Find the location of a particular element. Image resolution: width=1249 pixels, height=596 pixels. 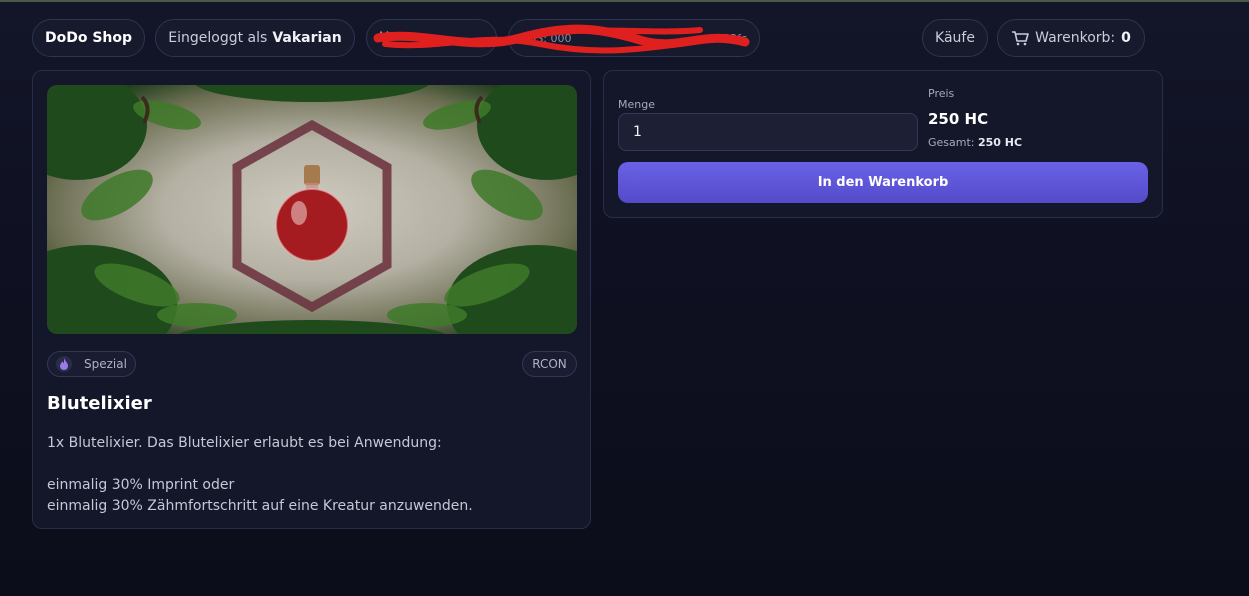

delivery-badge-label: RCON is located at coordinates (549, 364).